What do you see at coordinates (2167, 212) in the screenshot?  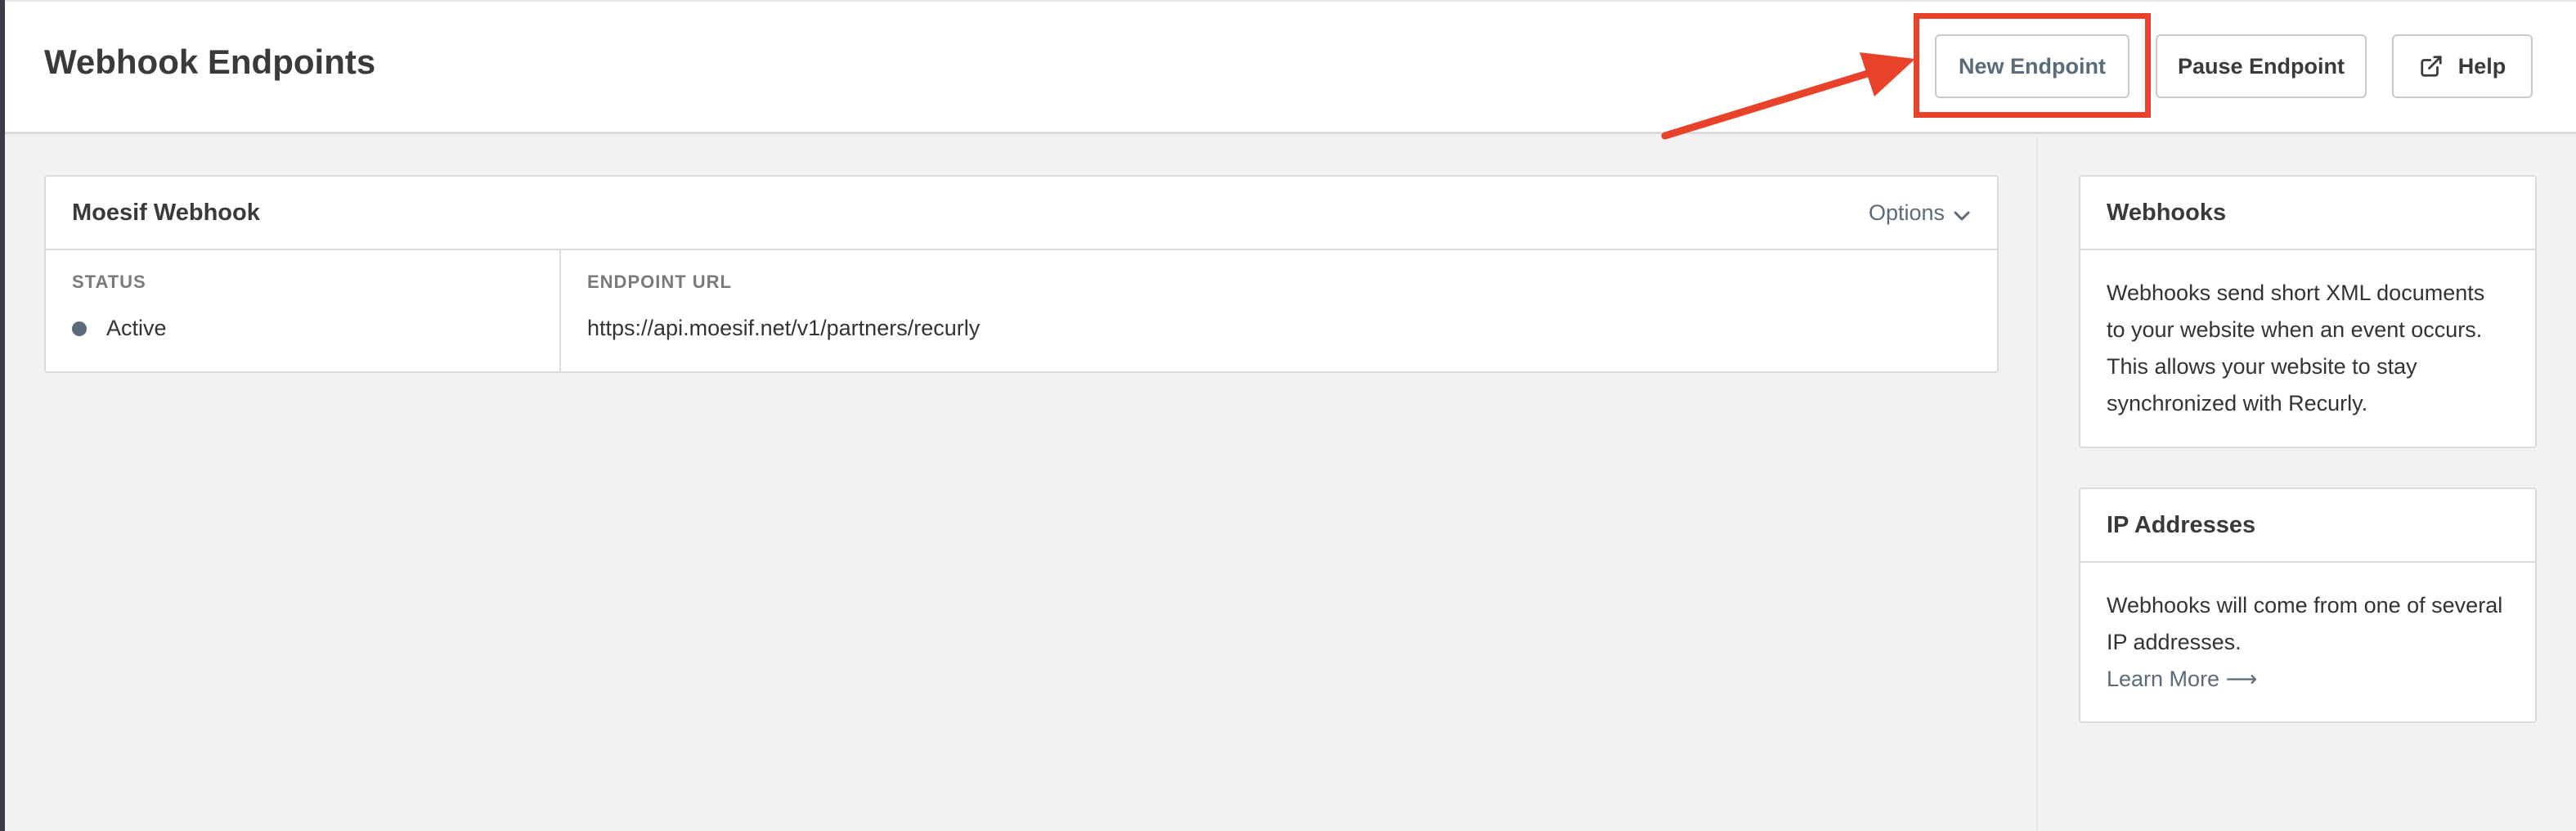 I see `webhooks-info-title: Webhooks` at bounding box center [2167, 212].